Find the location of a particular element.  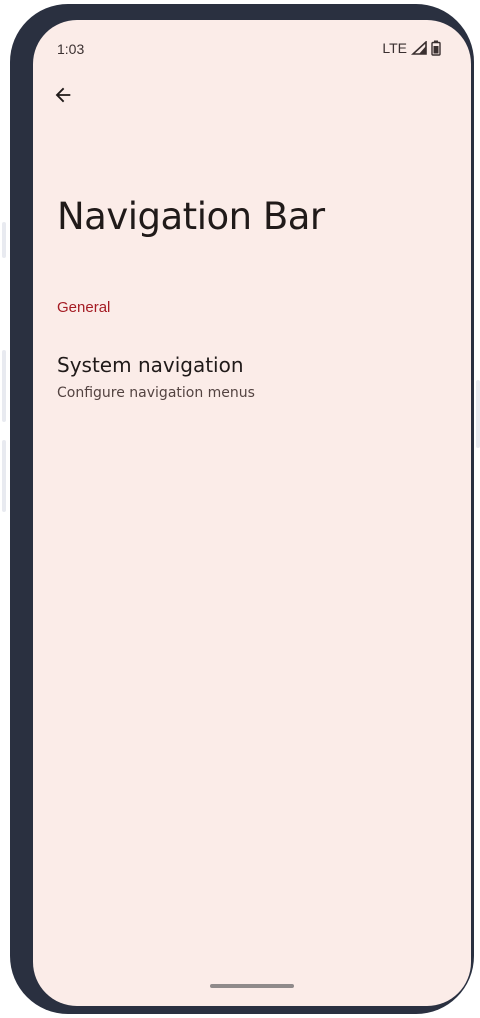

network-type-label: LTE is located at coordinates (394, 48).